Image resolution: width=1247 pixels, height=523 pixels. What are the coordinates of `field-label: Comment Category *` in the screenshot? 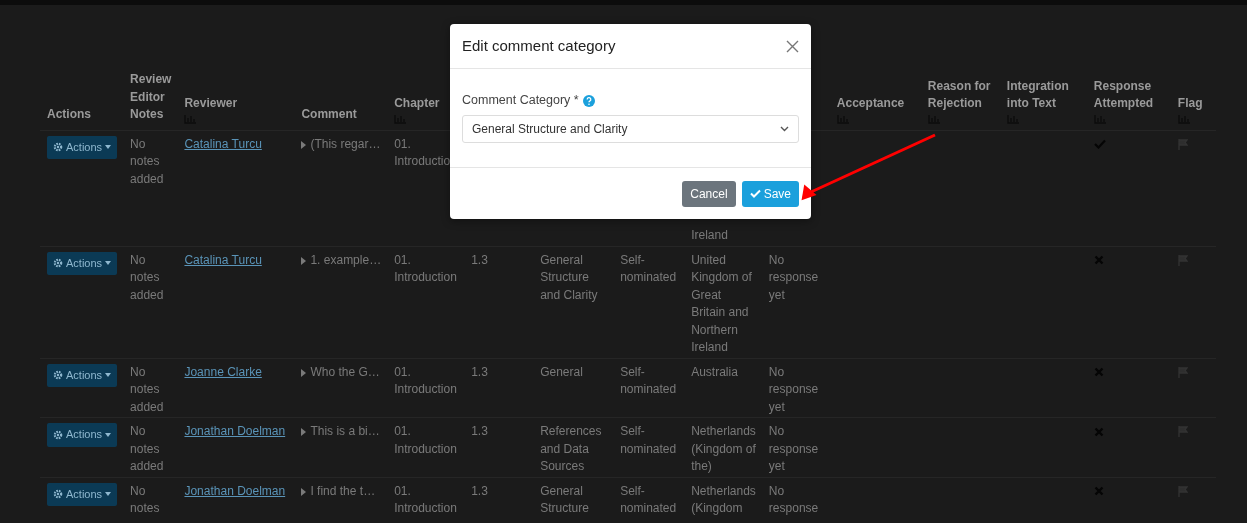 It's located at (520, 100).